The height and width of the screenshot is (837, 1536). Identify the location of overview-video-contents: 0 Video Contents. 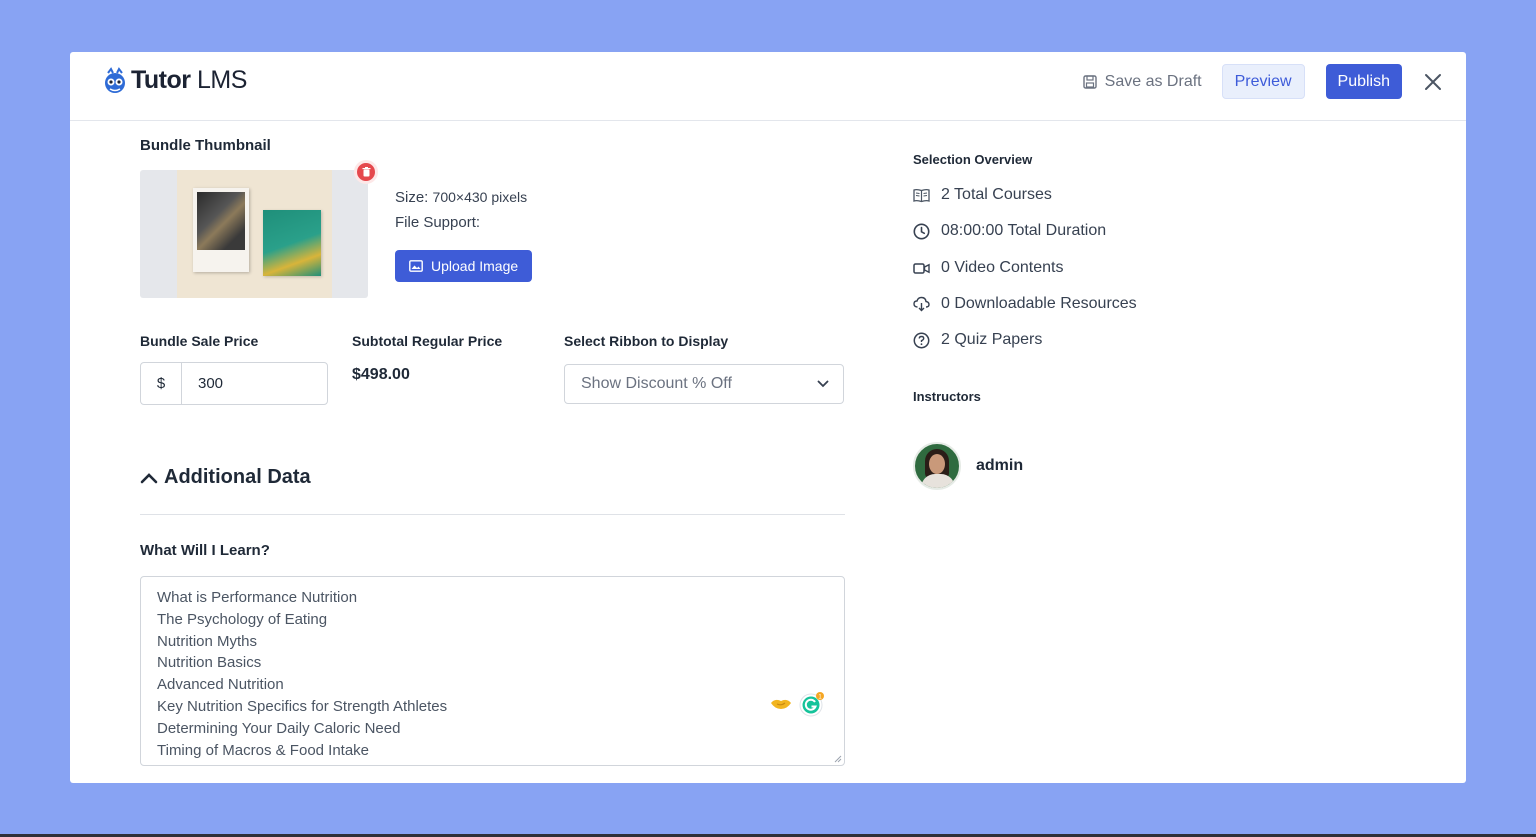
(988, 268).